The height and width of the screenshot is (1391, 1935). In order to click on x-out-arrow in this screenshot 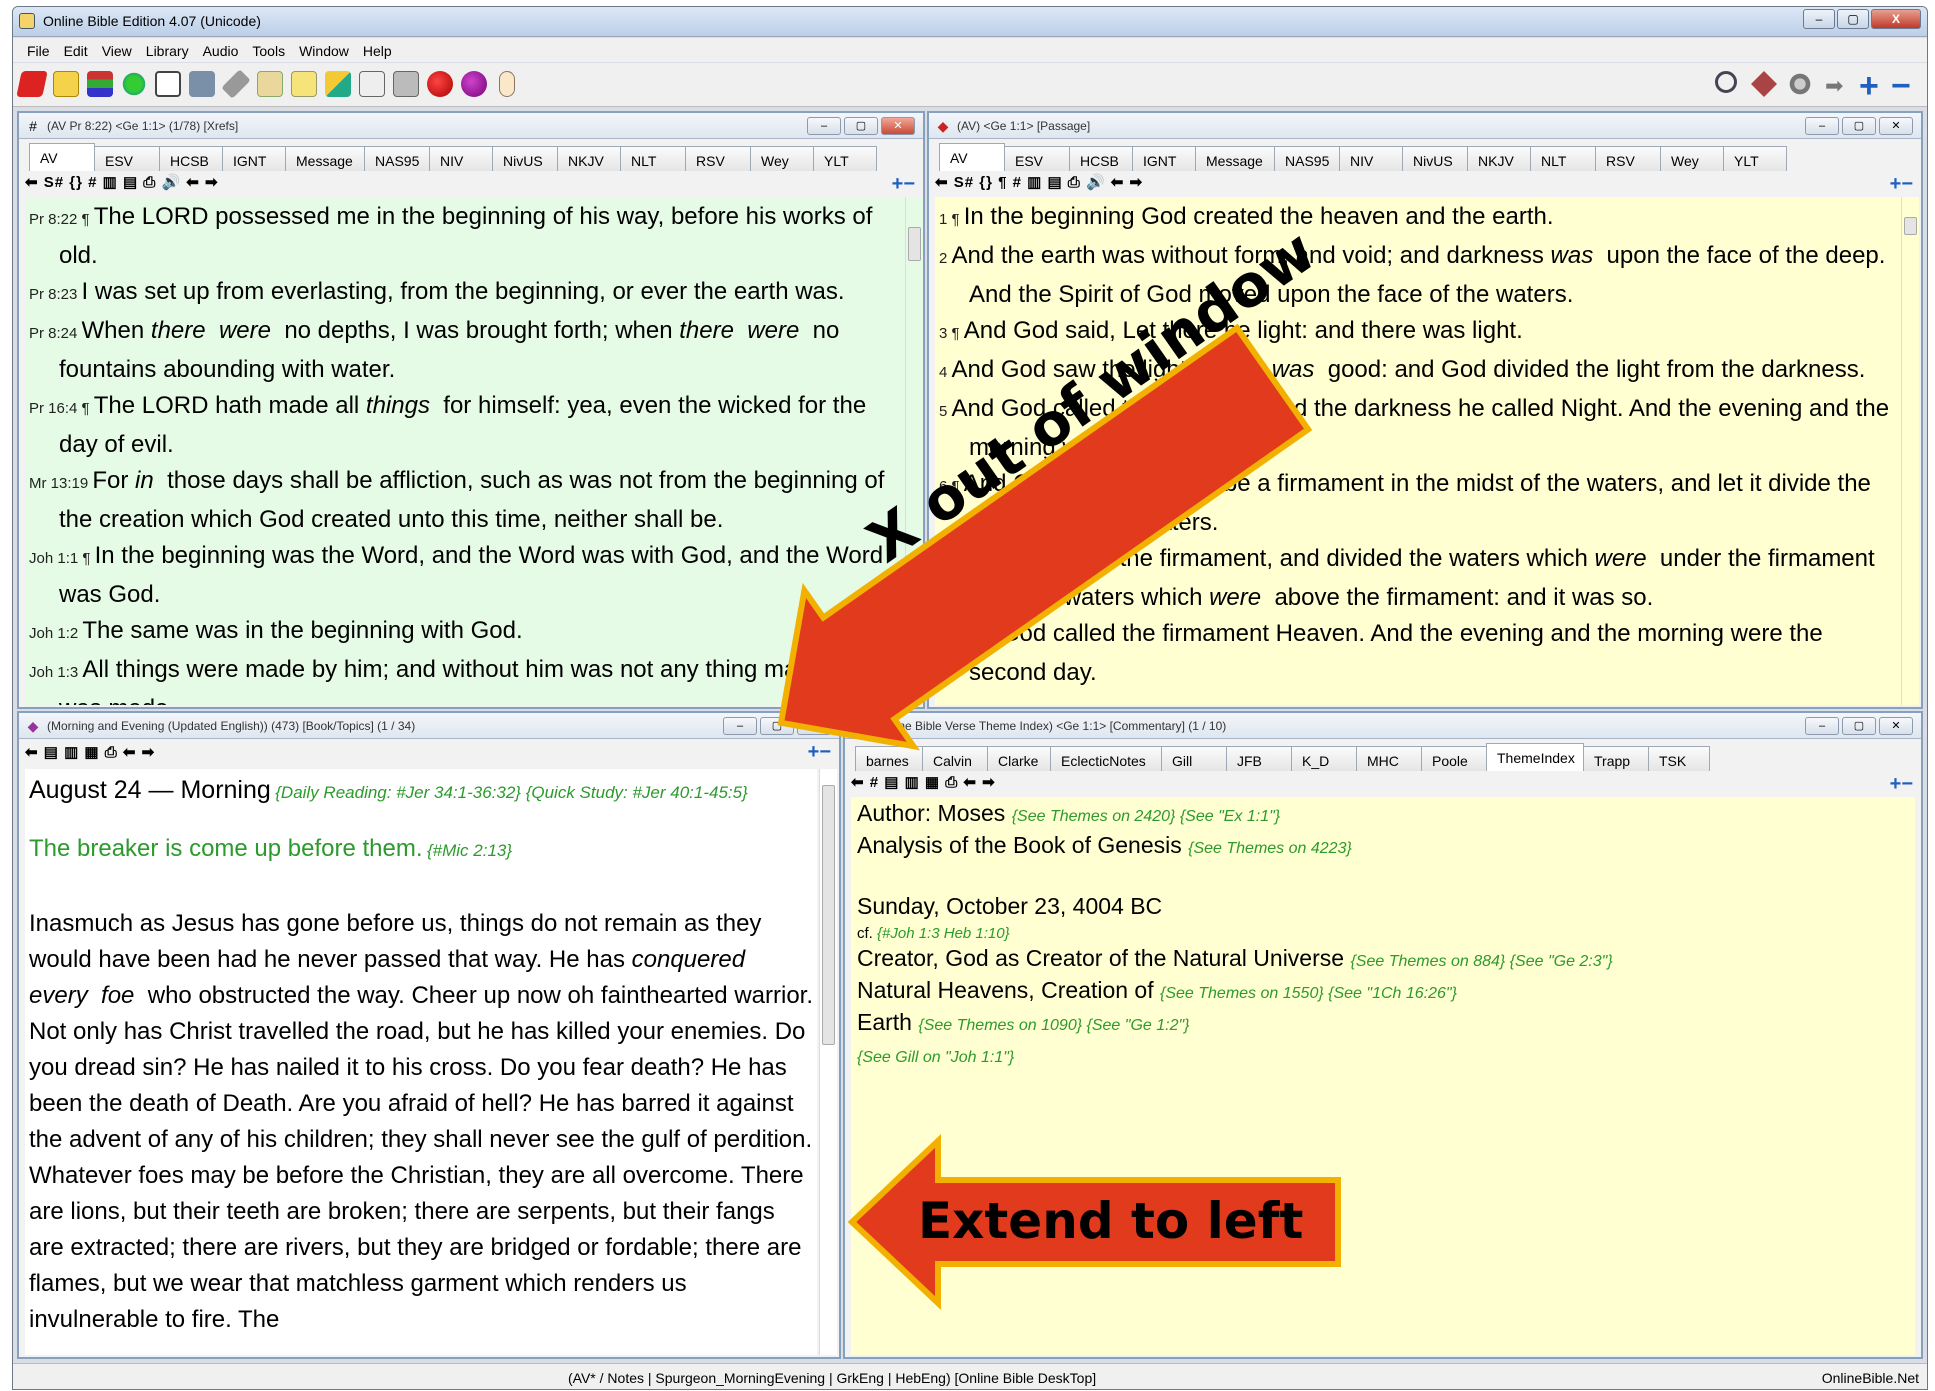, I will do `click(1045, 537)`.